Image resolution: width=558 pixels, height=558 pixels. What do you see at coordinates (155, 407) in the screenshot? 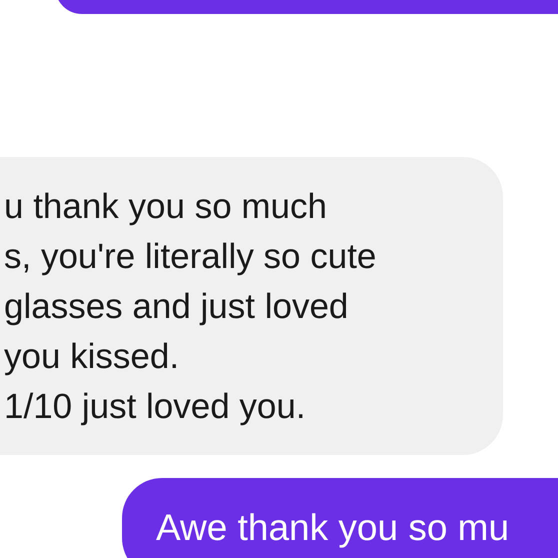
I see `message-text-line: 1/10 just loved you.` at bounding box center [155, 407].